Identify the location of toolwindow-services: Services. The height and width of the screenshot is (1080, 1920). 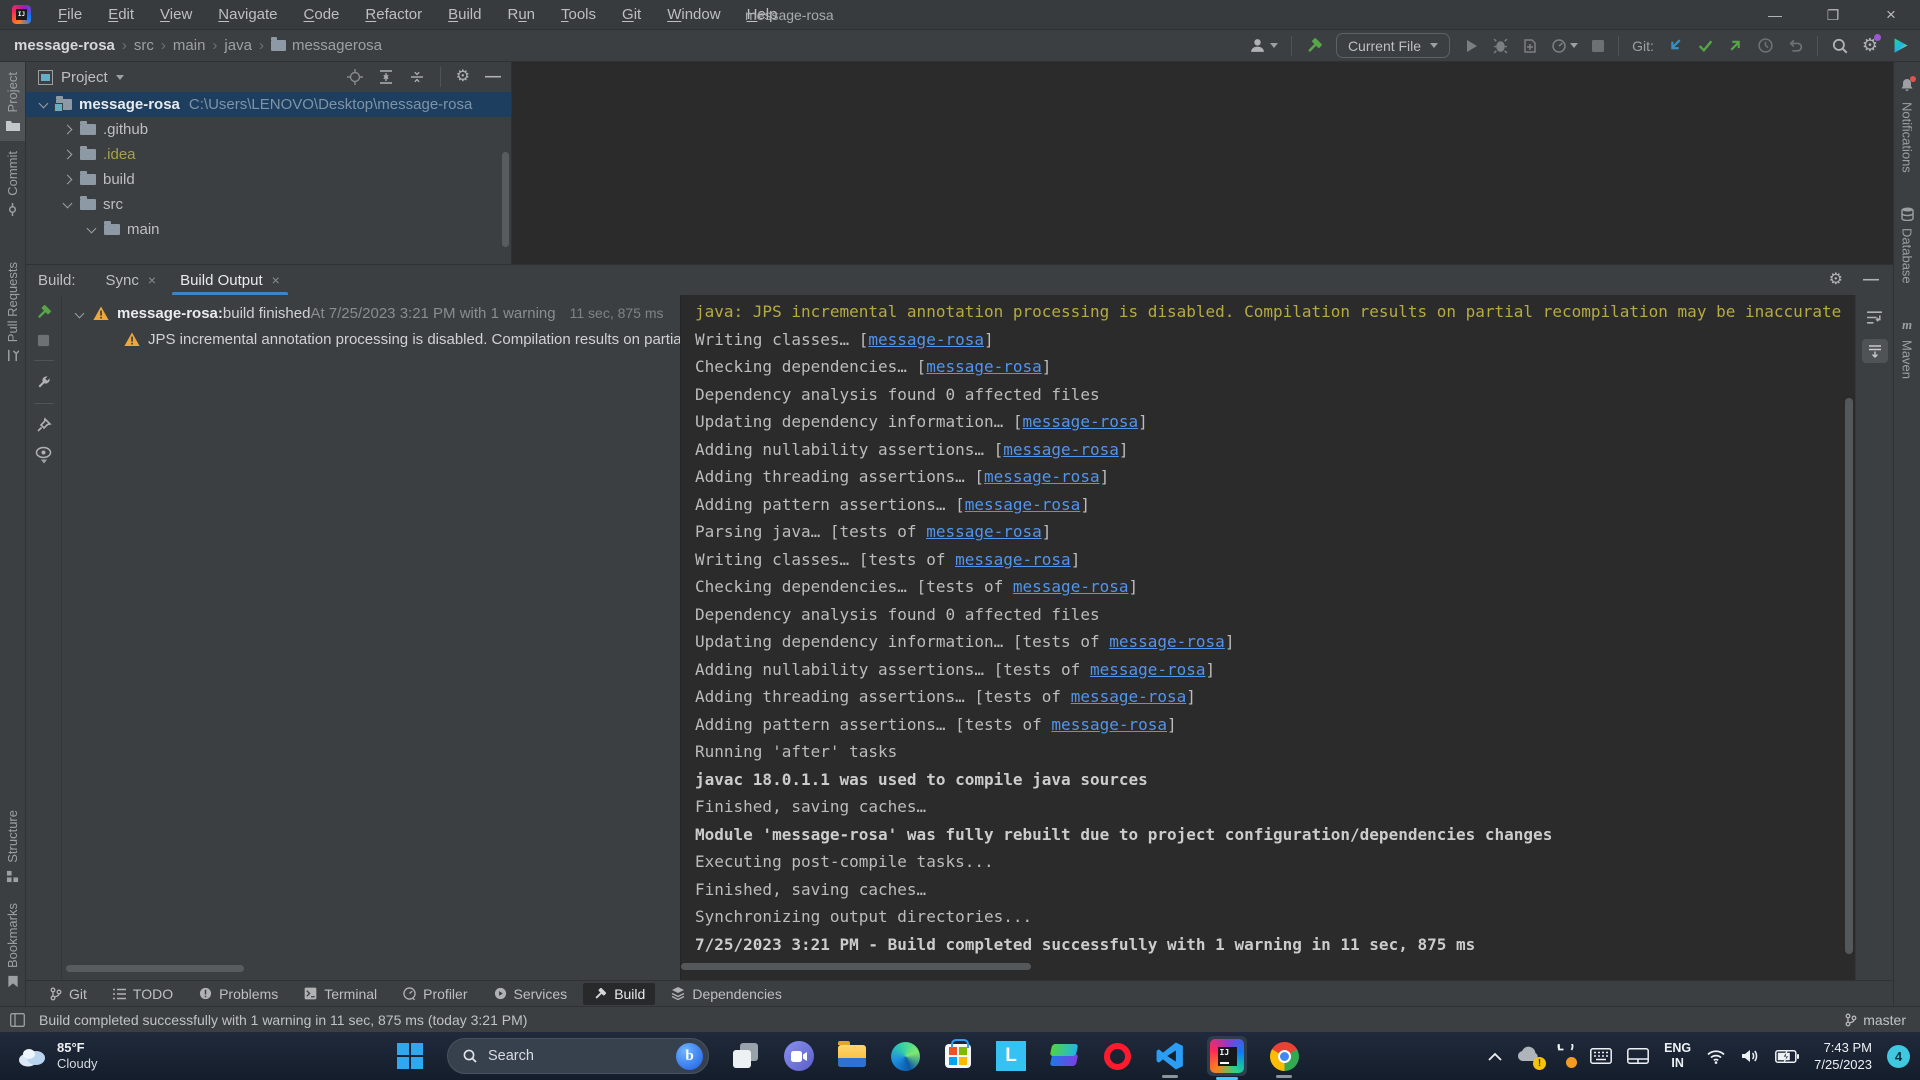
(531, 994).